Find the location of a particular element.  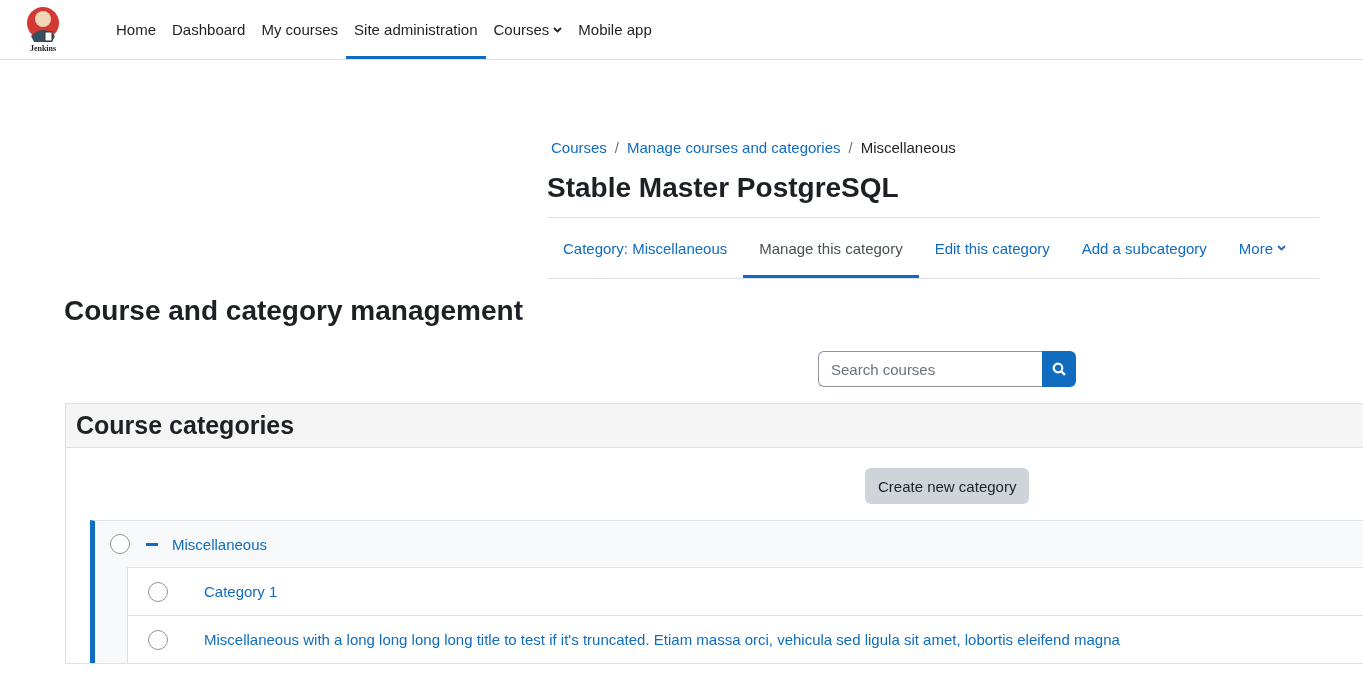

search-field: Search courses is located at coordinates (930, 369).